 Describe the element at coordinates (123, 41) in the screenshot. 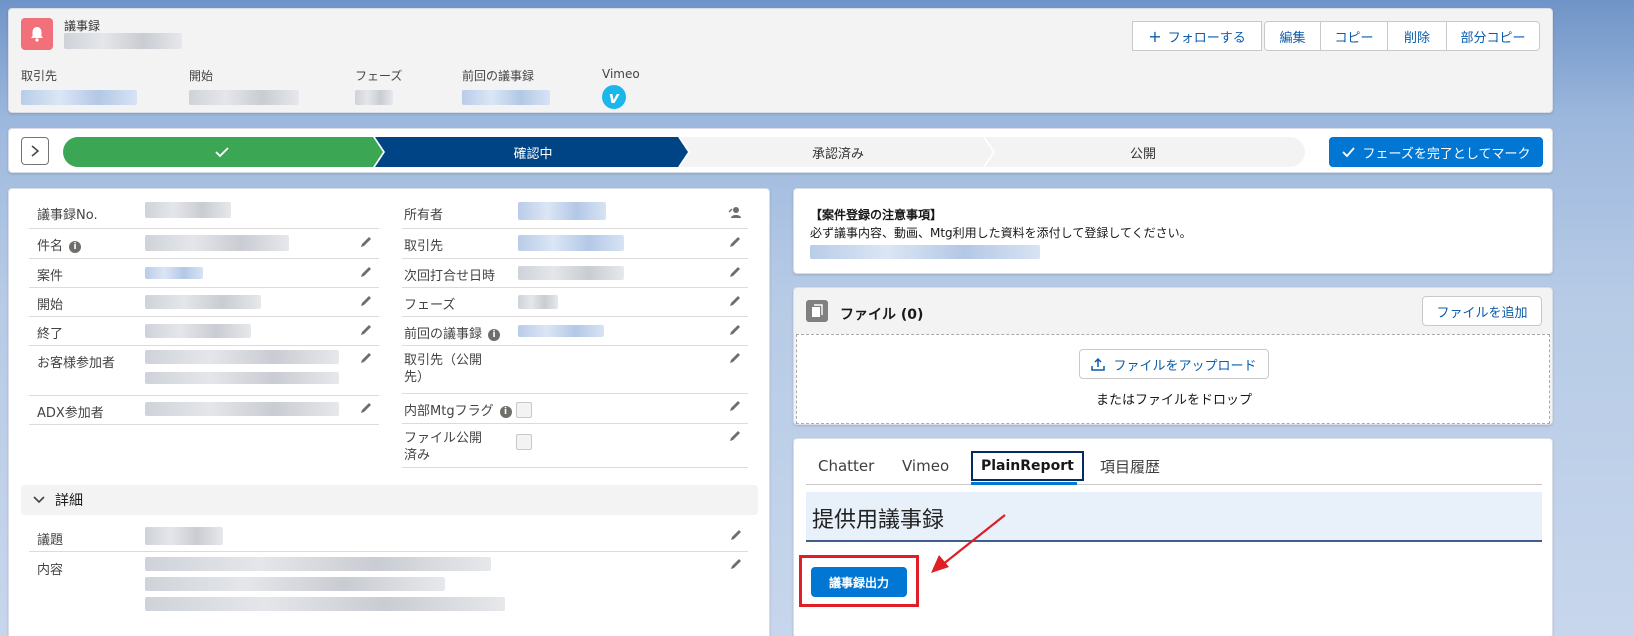

I see `record-name` at that location.